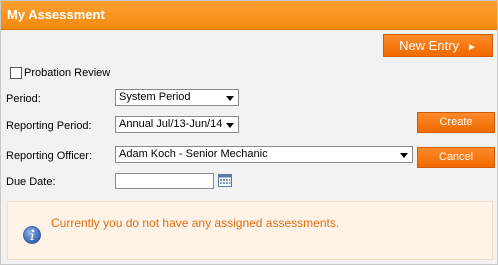 The height and width of the screenshot is (265, 498). I want to click on period-select: System Period, so click(177, 97).